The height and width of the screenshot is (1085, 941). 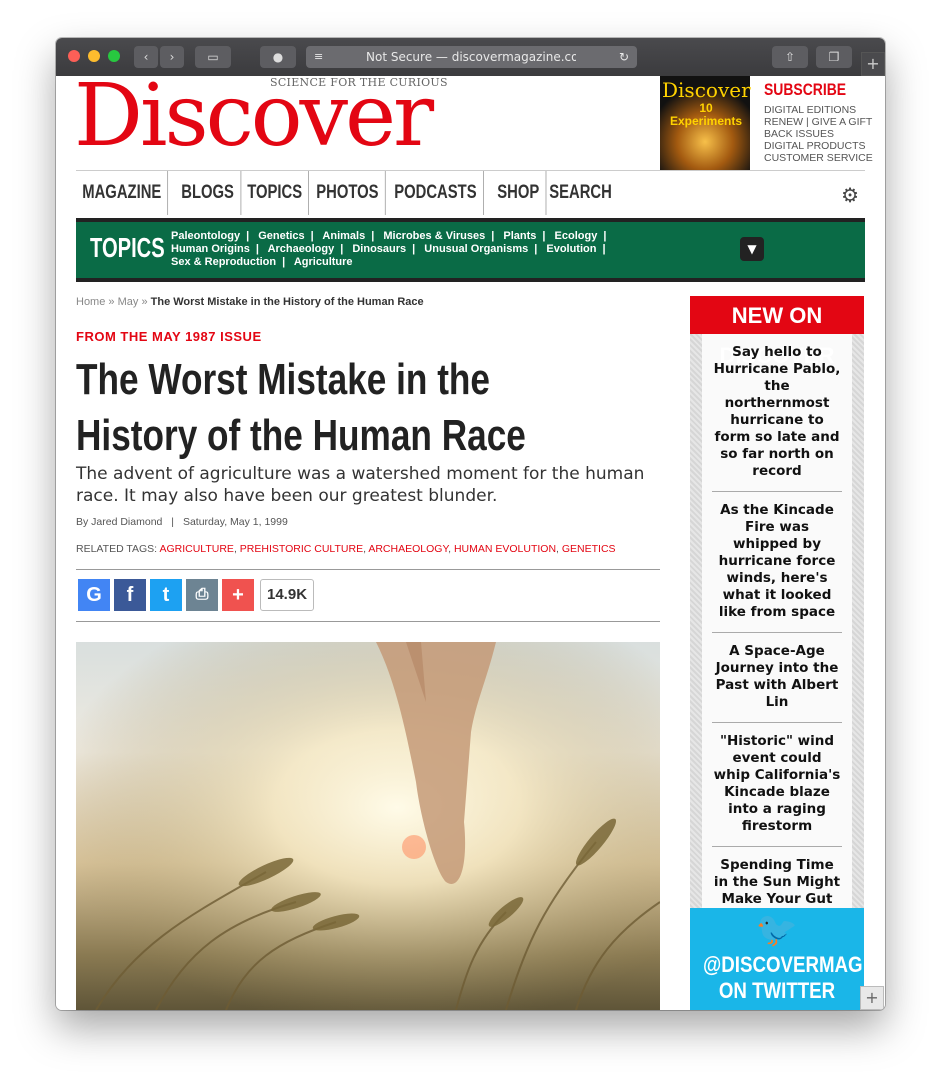 What do you see at coordinates (130, 595) in the screenshot?
I see `facebook-icon: f` at bounding box center [130, 595].